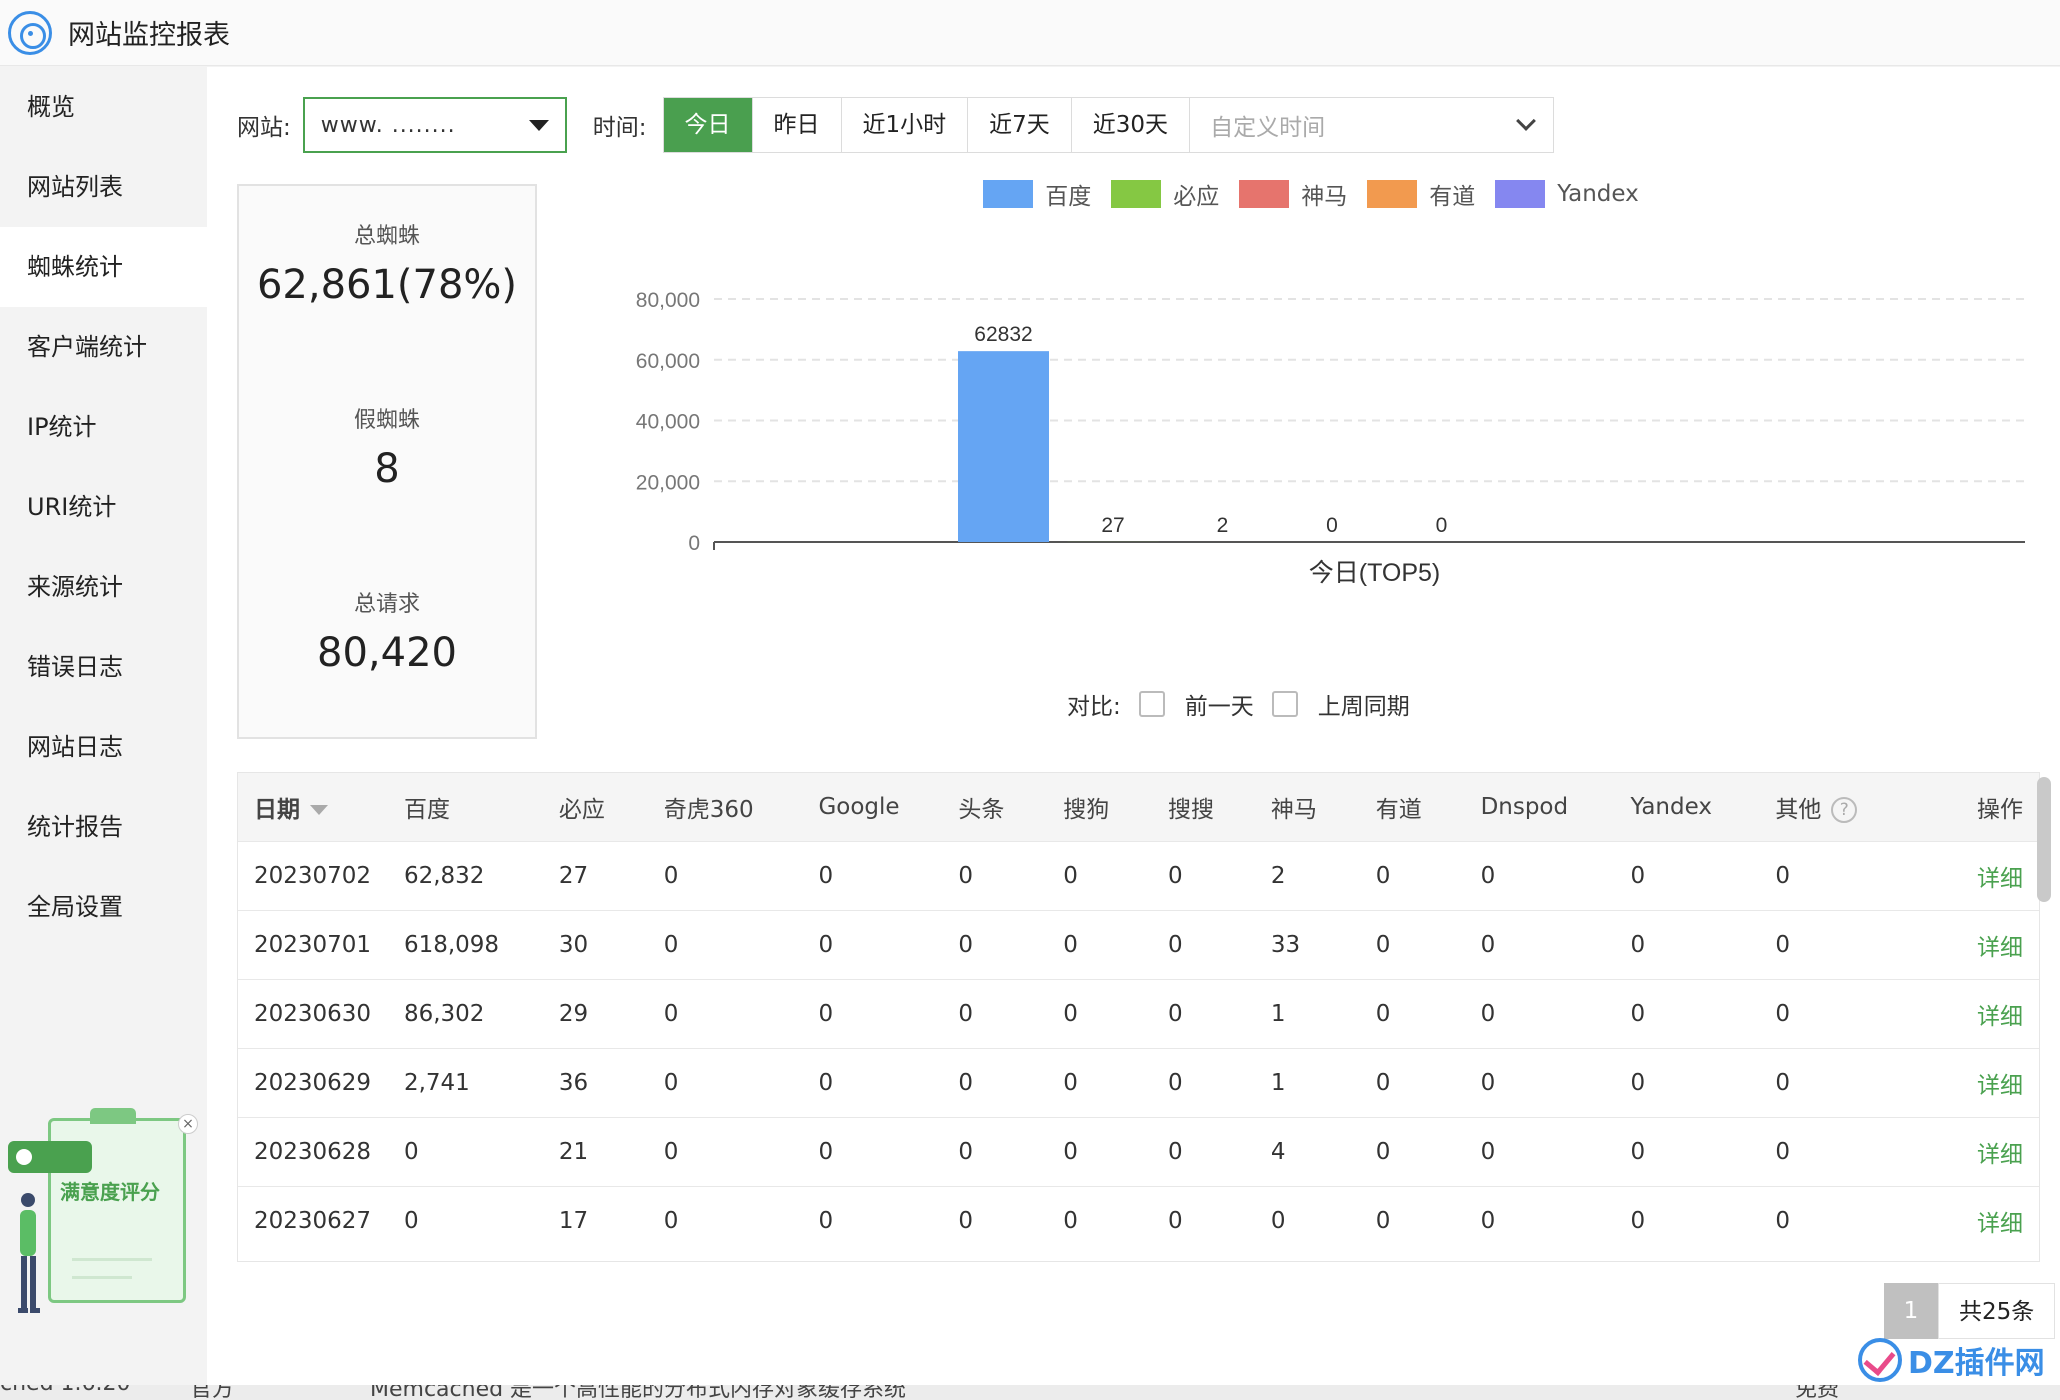 Image resolution: width=2060 pixels, height=1400 pixels. What do you see at coordinates (1020, 125) in the screenshot?
I see `time-range-button: 近7天` at bounding box center [1020, 125].